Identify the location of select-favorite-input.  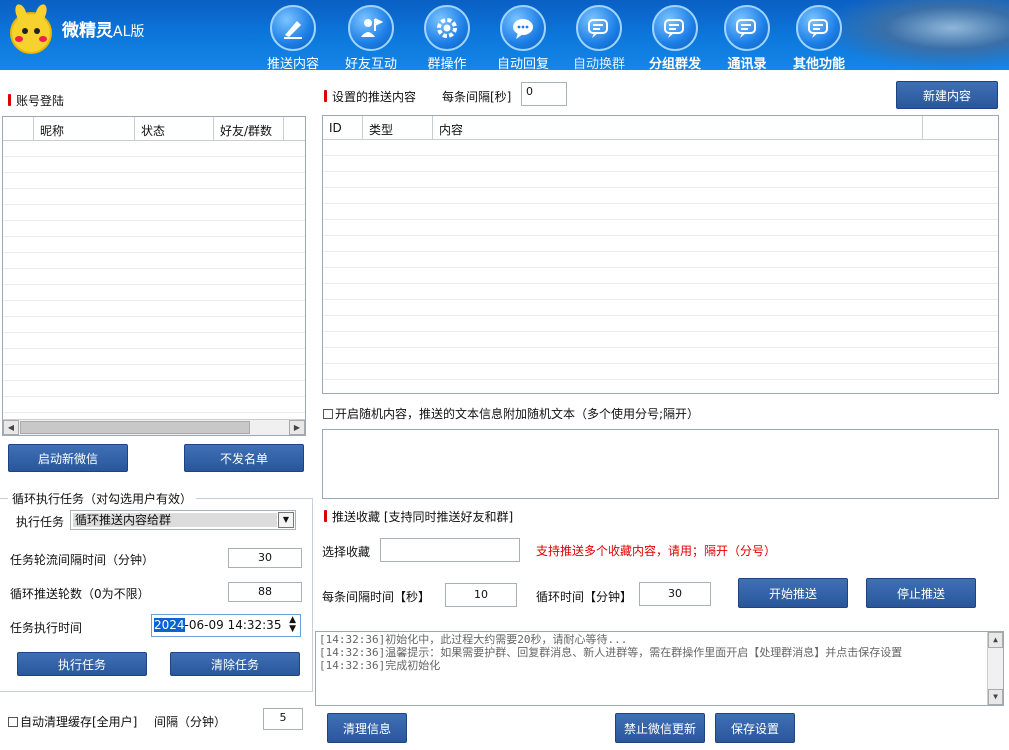
(450, 550).